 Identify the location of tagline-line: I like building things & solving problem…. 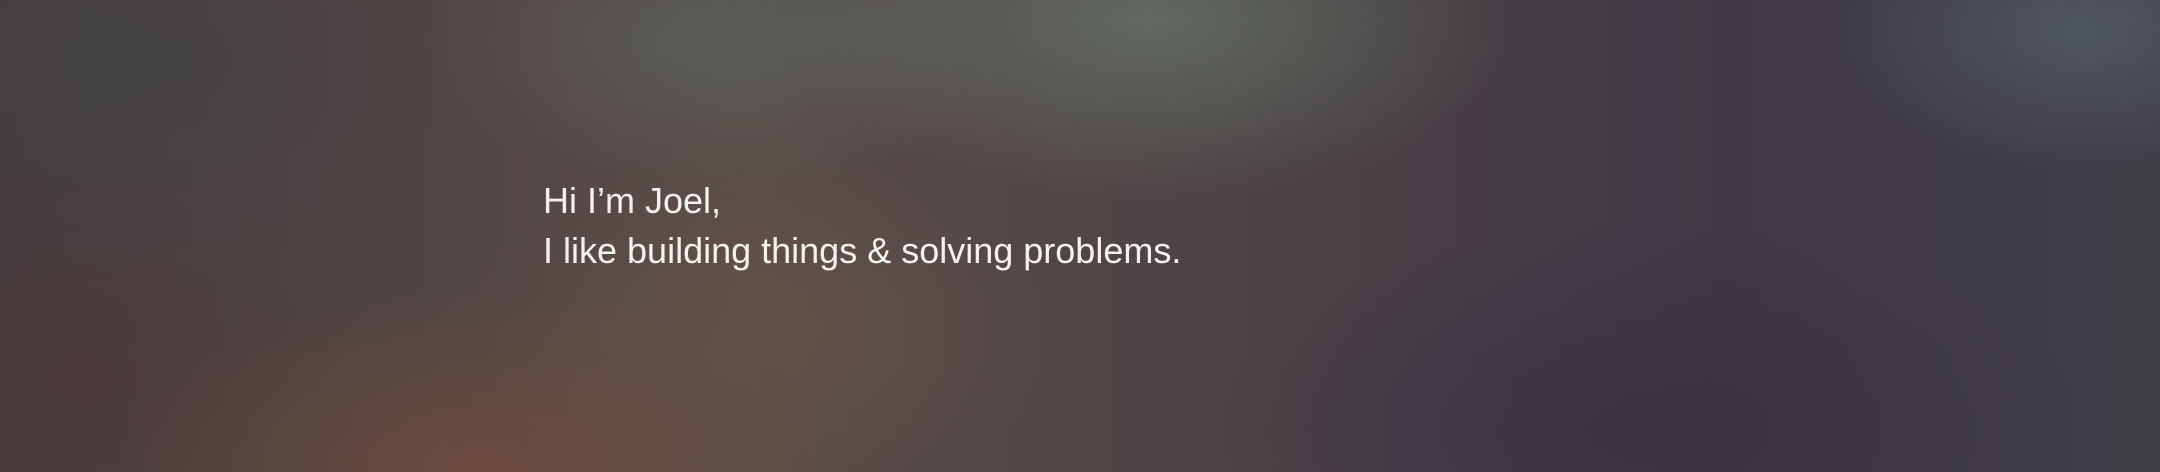
(862, 250).